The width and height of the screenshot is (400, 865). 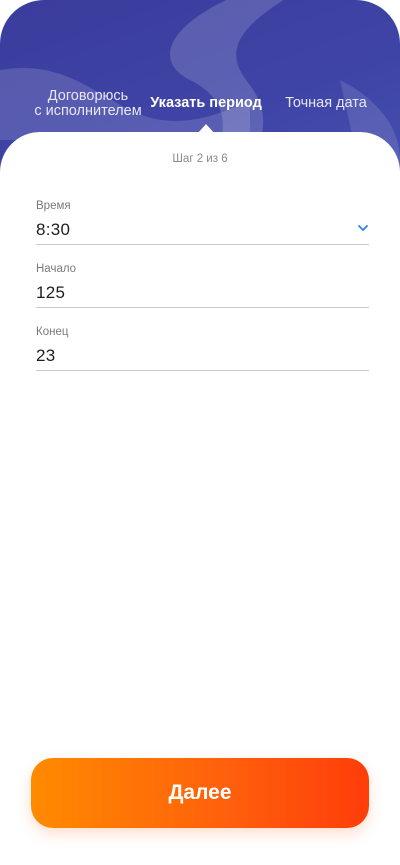 What do you see at coordinates (326, 103) in the screenshot?
I see `tab-exact-date: Точная дата` at bounding box center [326, 103].